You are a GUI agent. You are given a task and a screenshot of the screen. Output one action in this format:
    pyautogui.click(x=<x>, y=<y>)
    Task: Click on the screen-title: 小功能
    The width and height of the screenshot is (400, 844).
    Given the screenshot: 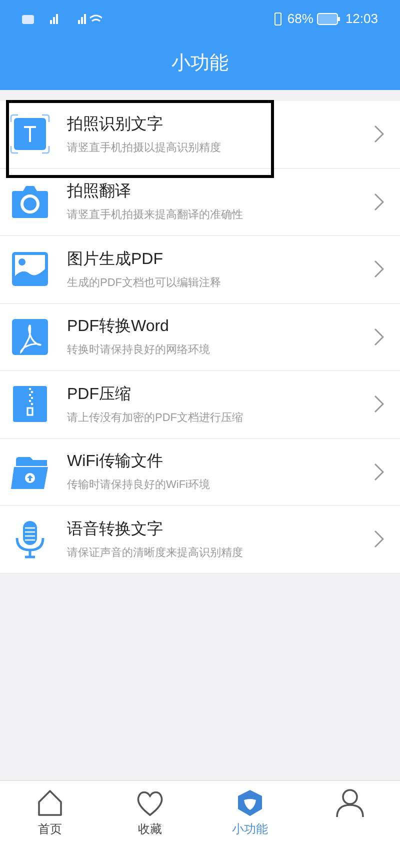 What is the action you would take?
    pyautogui.click(x=200, y=64)
    